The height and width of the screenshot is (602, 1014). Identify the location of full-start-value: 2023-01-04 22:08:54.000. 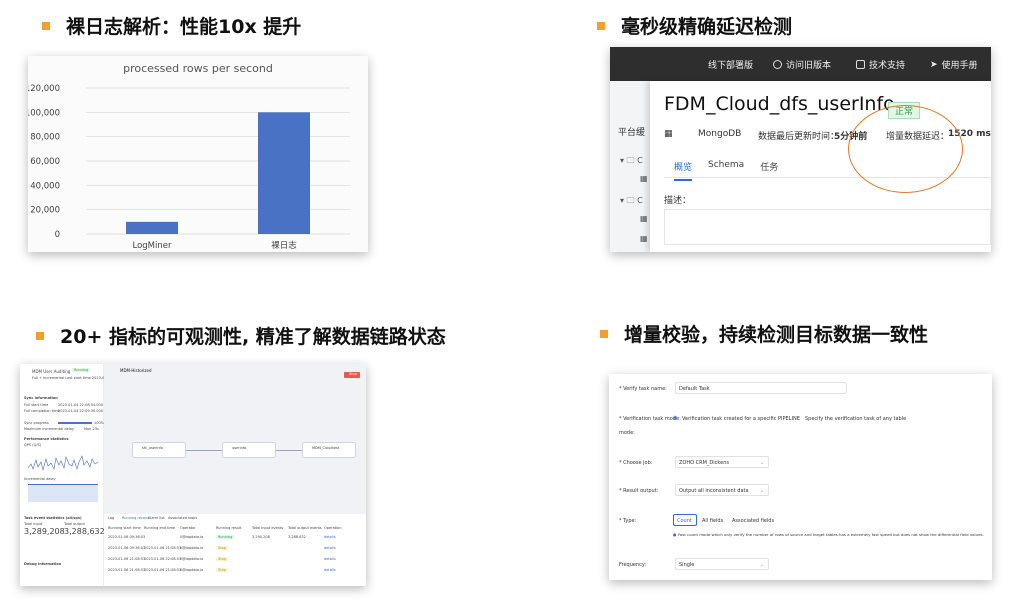
(80, 405).